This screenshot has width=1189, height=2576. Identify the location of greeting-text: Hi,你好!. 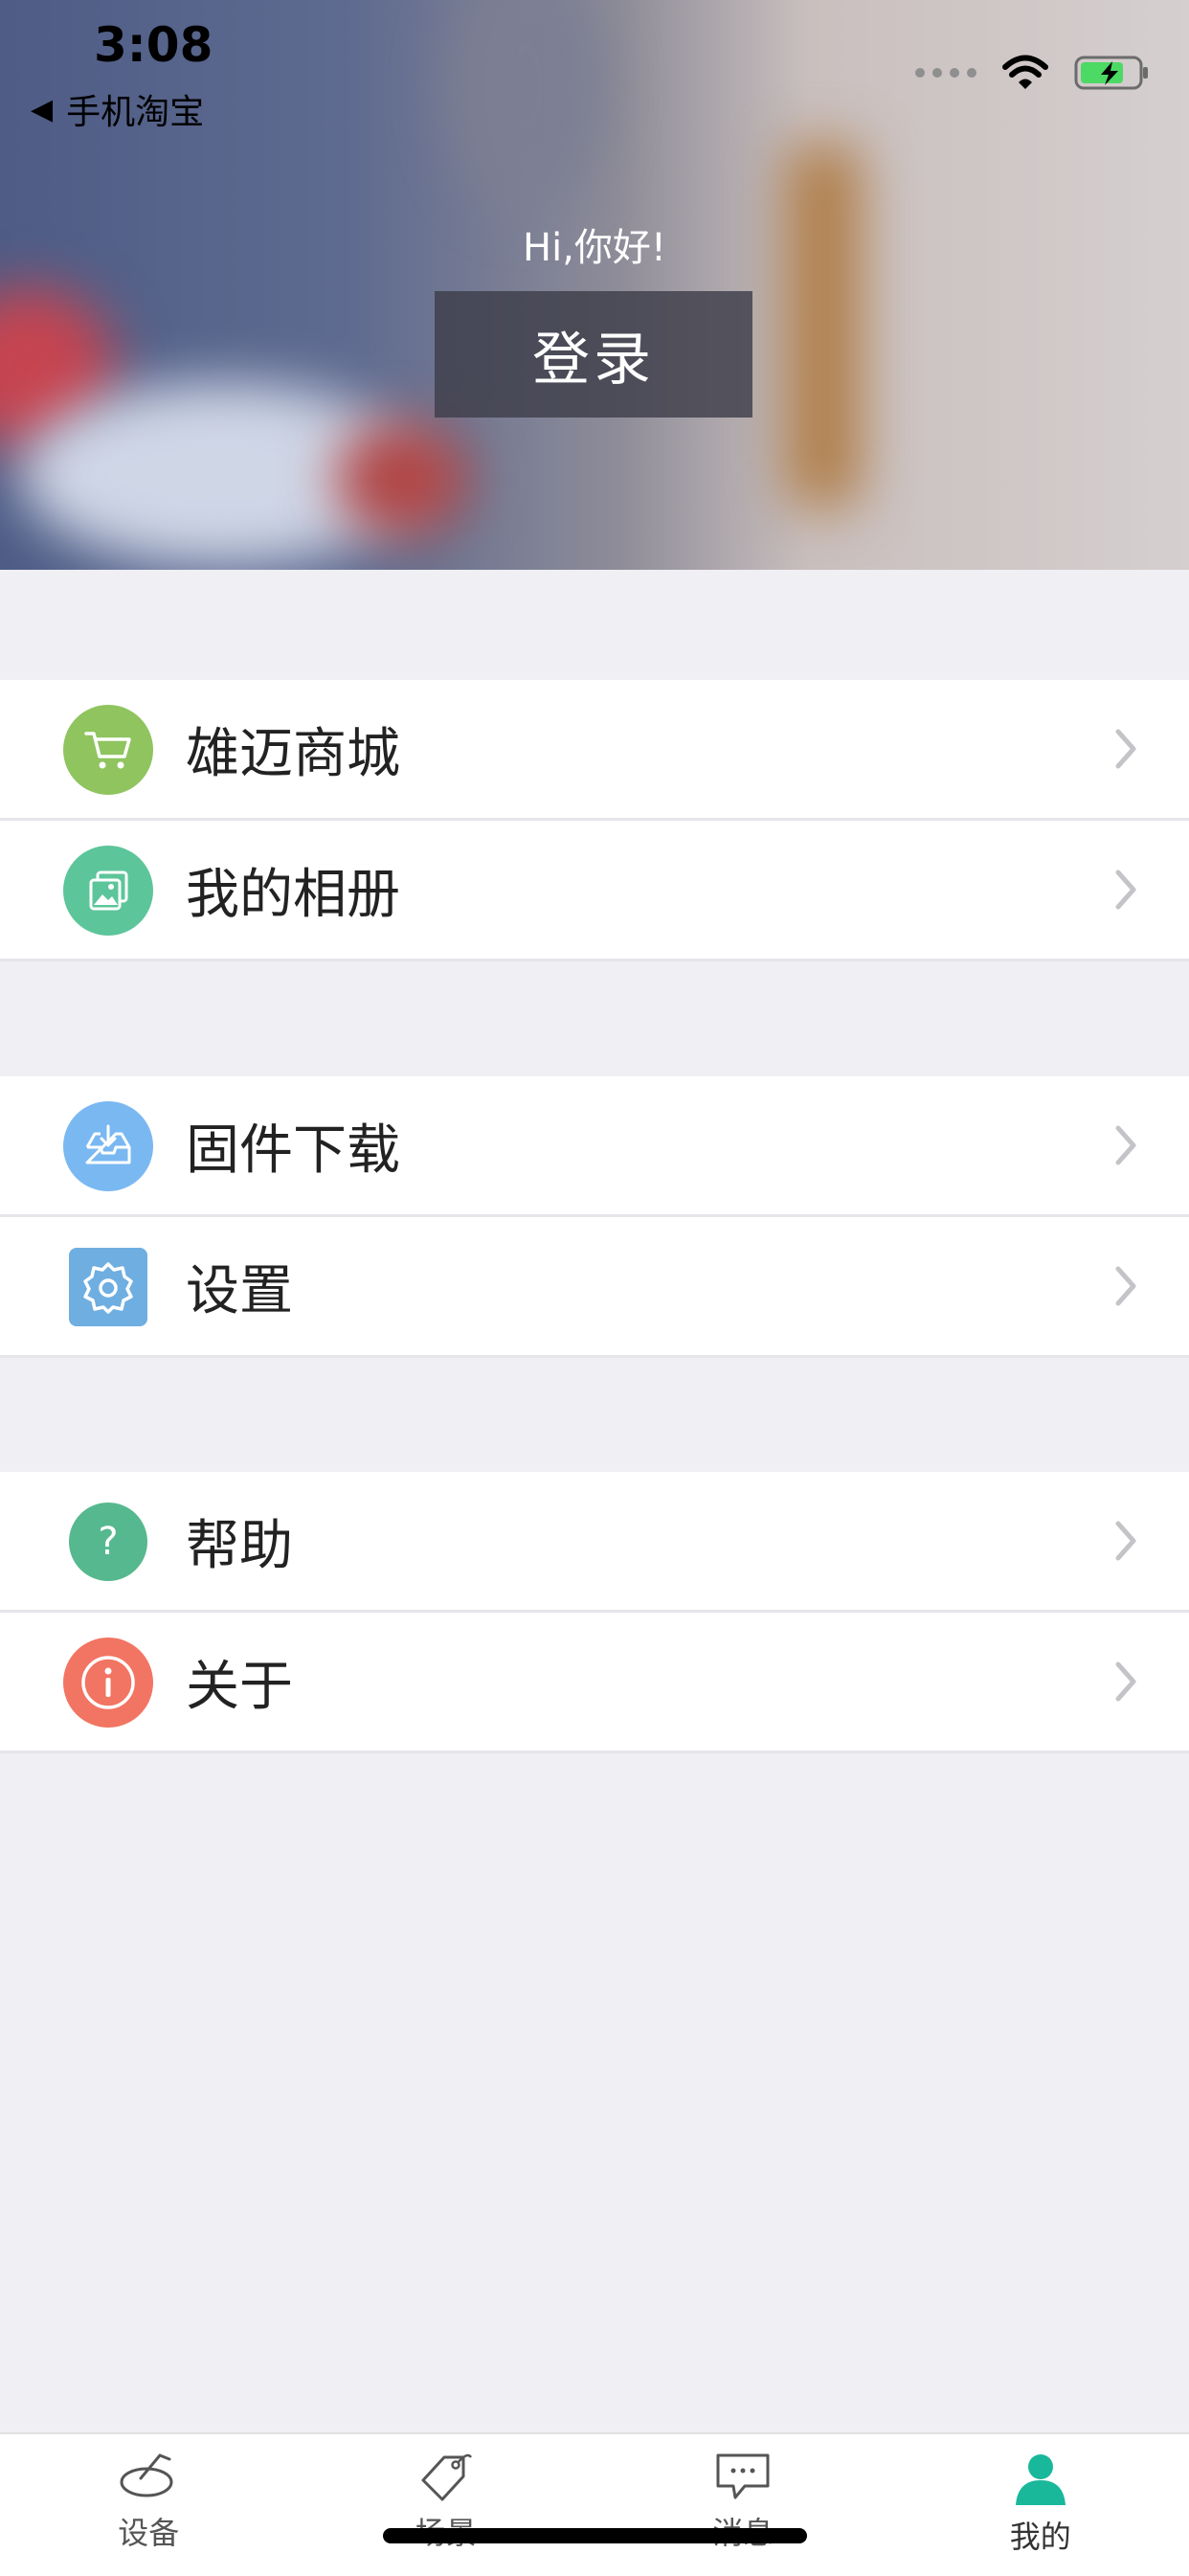
(594, 244).